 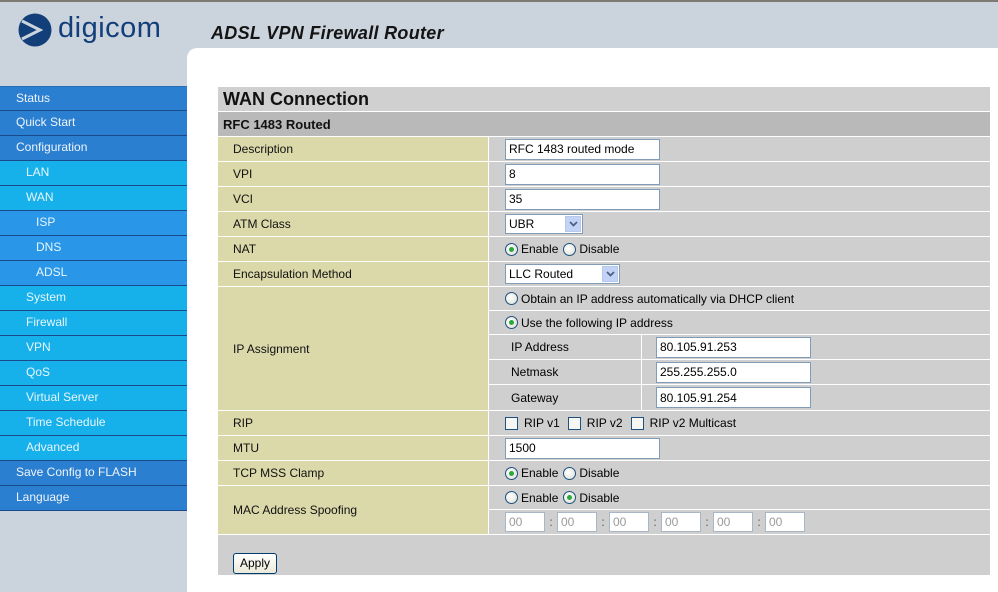 I want to click on gateway-row: Gateway, so click(x=739, y=397).